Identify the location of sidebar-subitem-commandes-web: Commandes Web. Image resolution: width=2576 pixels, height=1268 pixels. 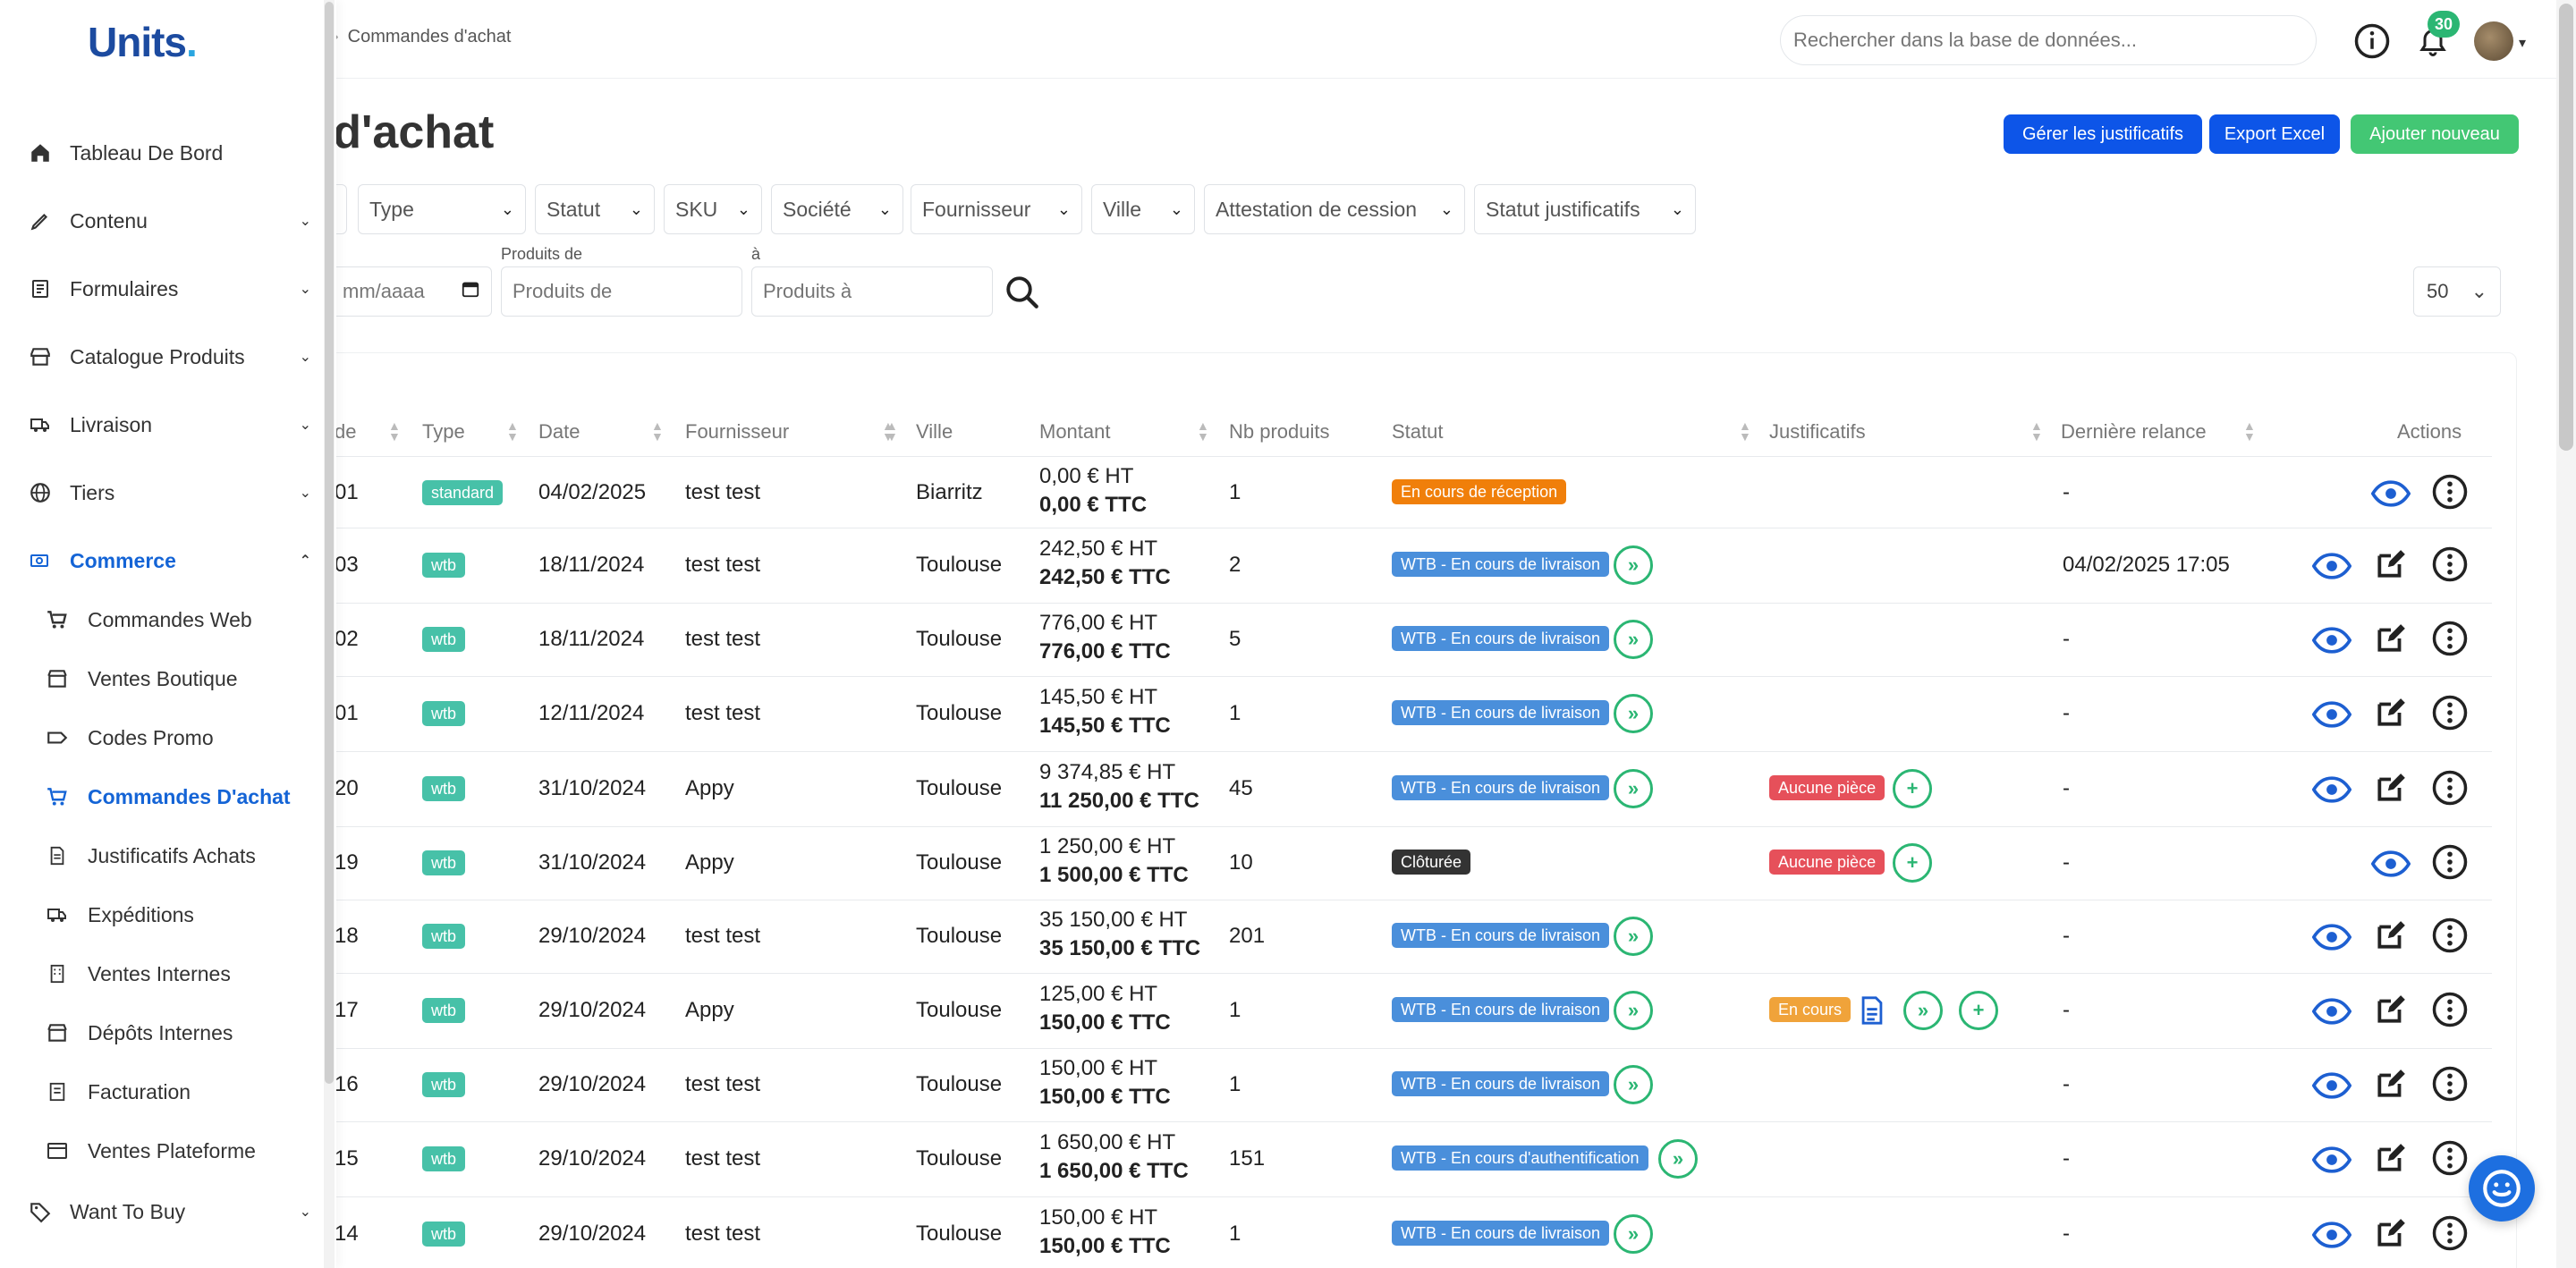
(177, 619).